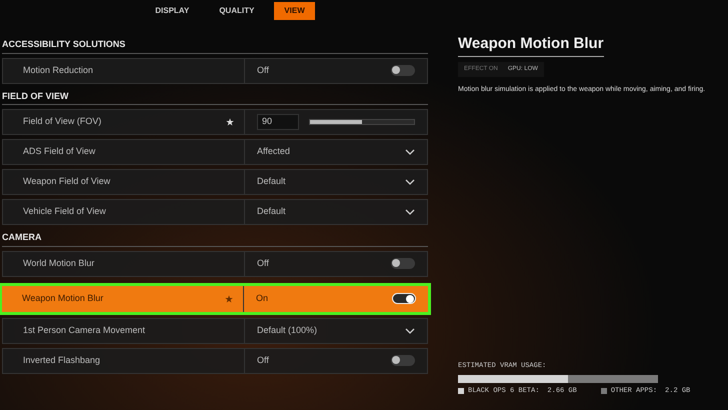 Image resolution: width=728 pixels, height=410 pixels. I want to click on setting-label: Motion Reduction, so click(58, 70).